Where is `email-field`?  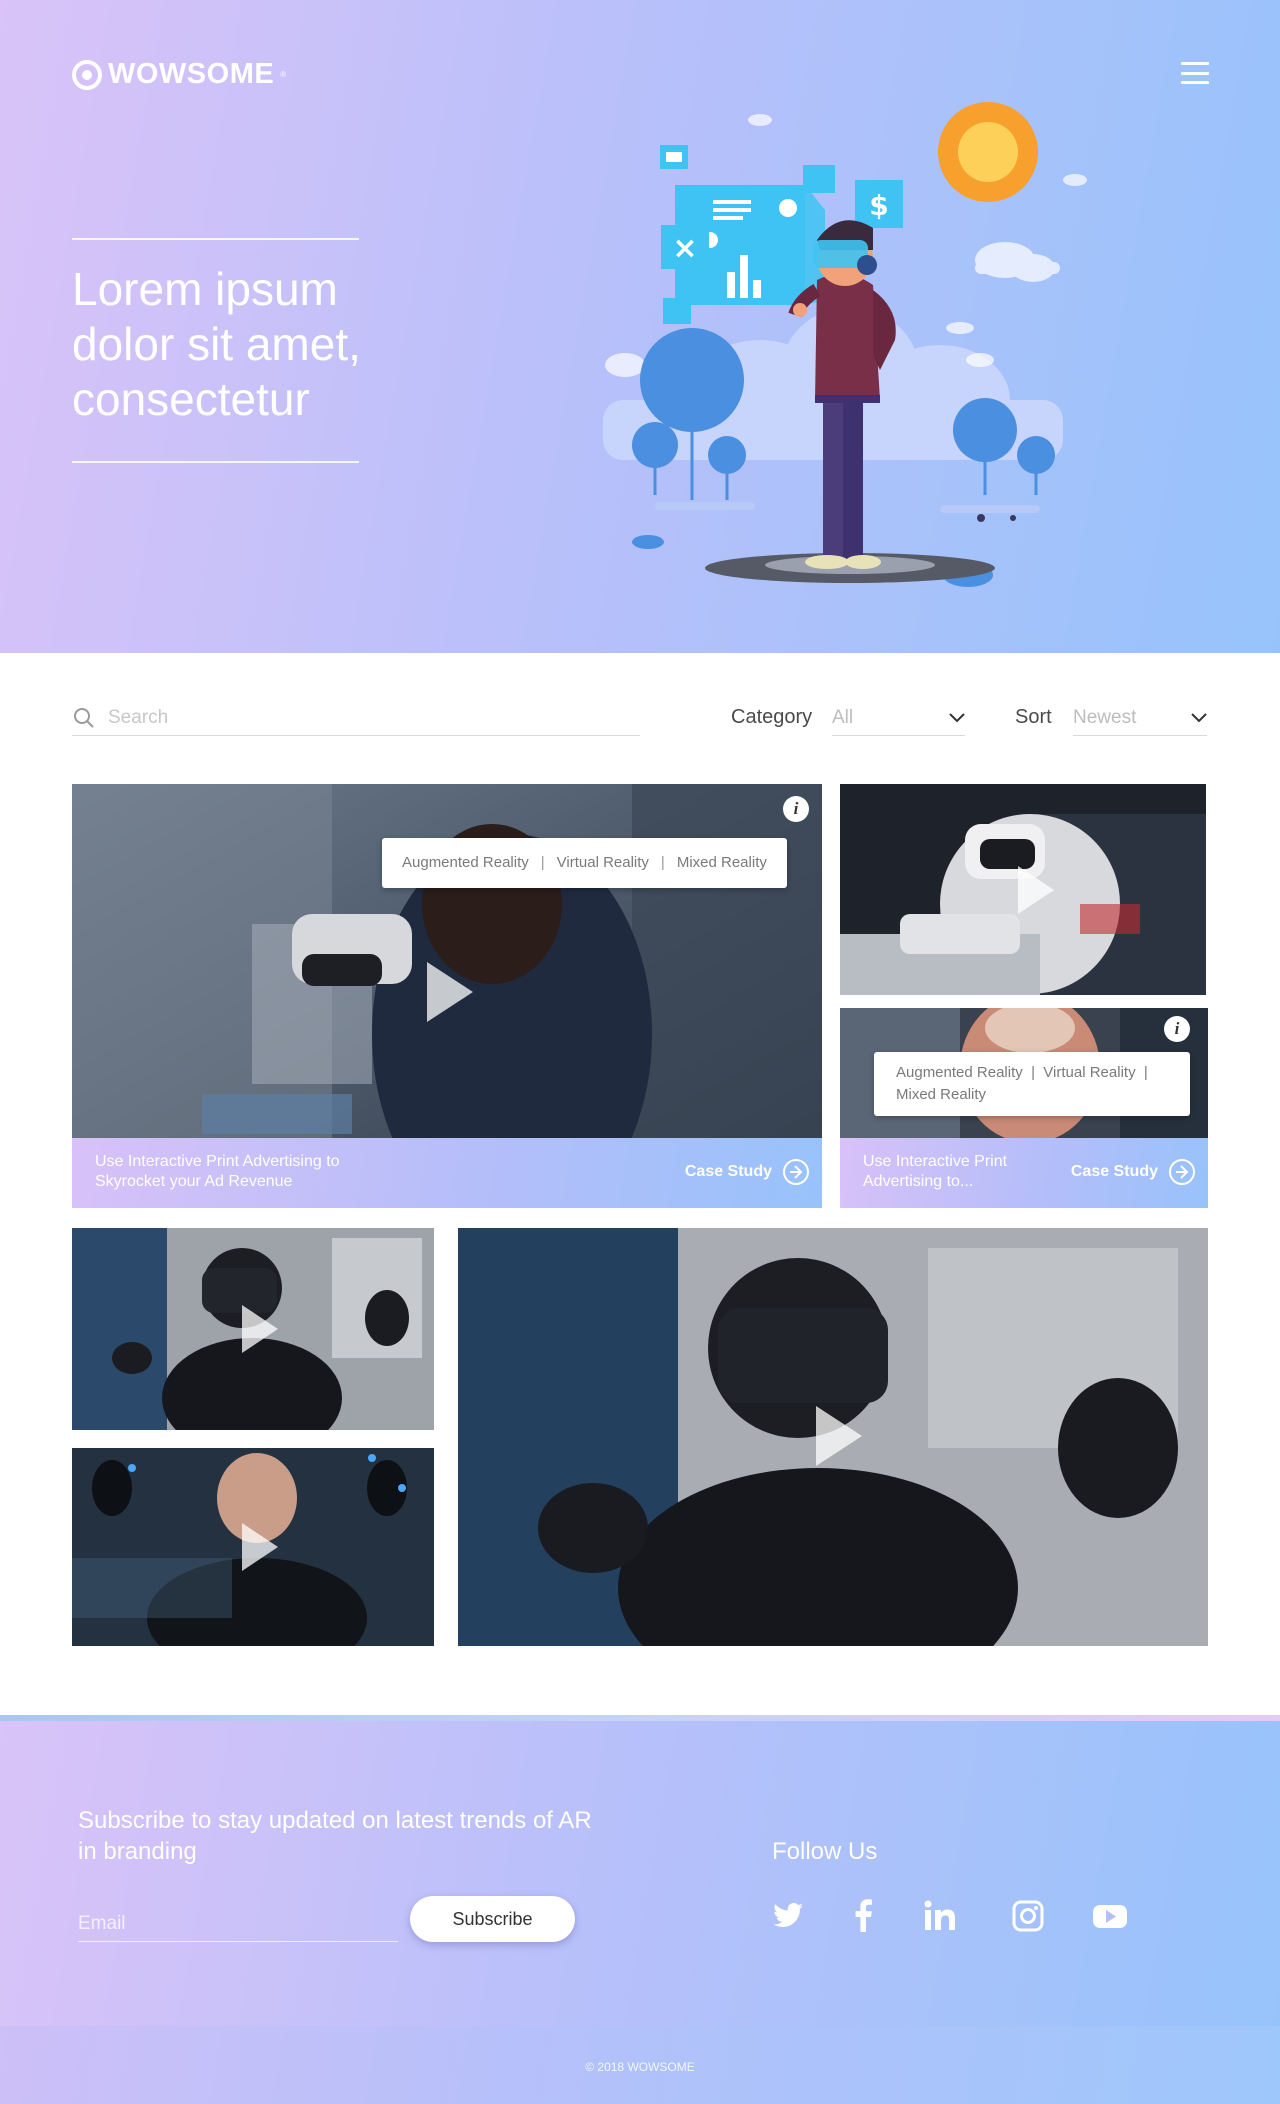
email-field is located at coordinates (238, 1924).